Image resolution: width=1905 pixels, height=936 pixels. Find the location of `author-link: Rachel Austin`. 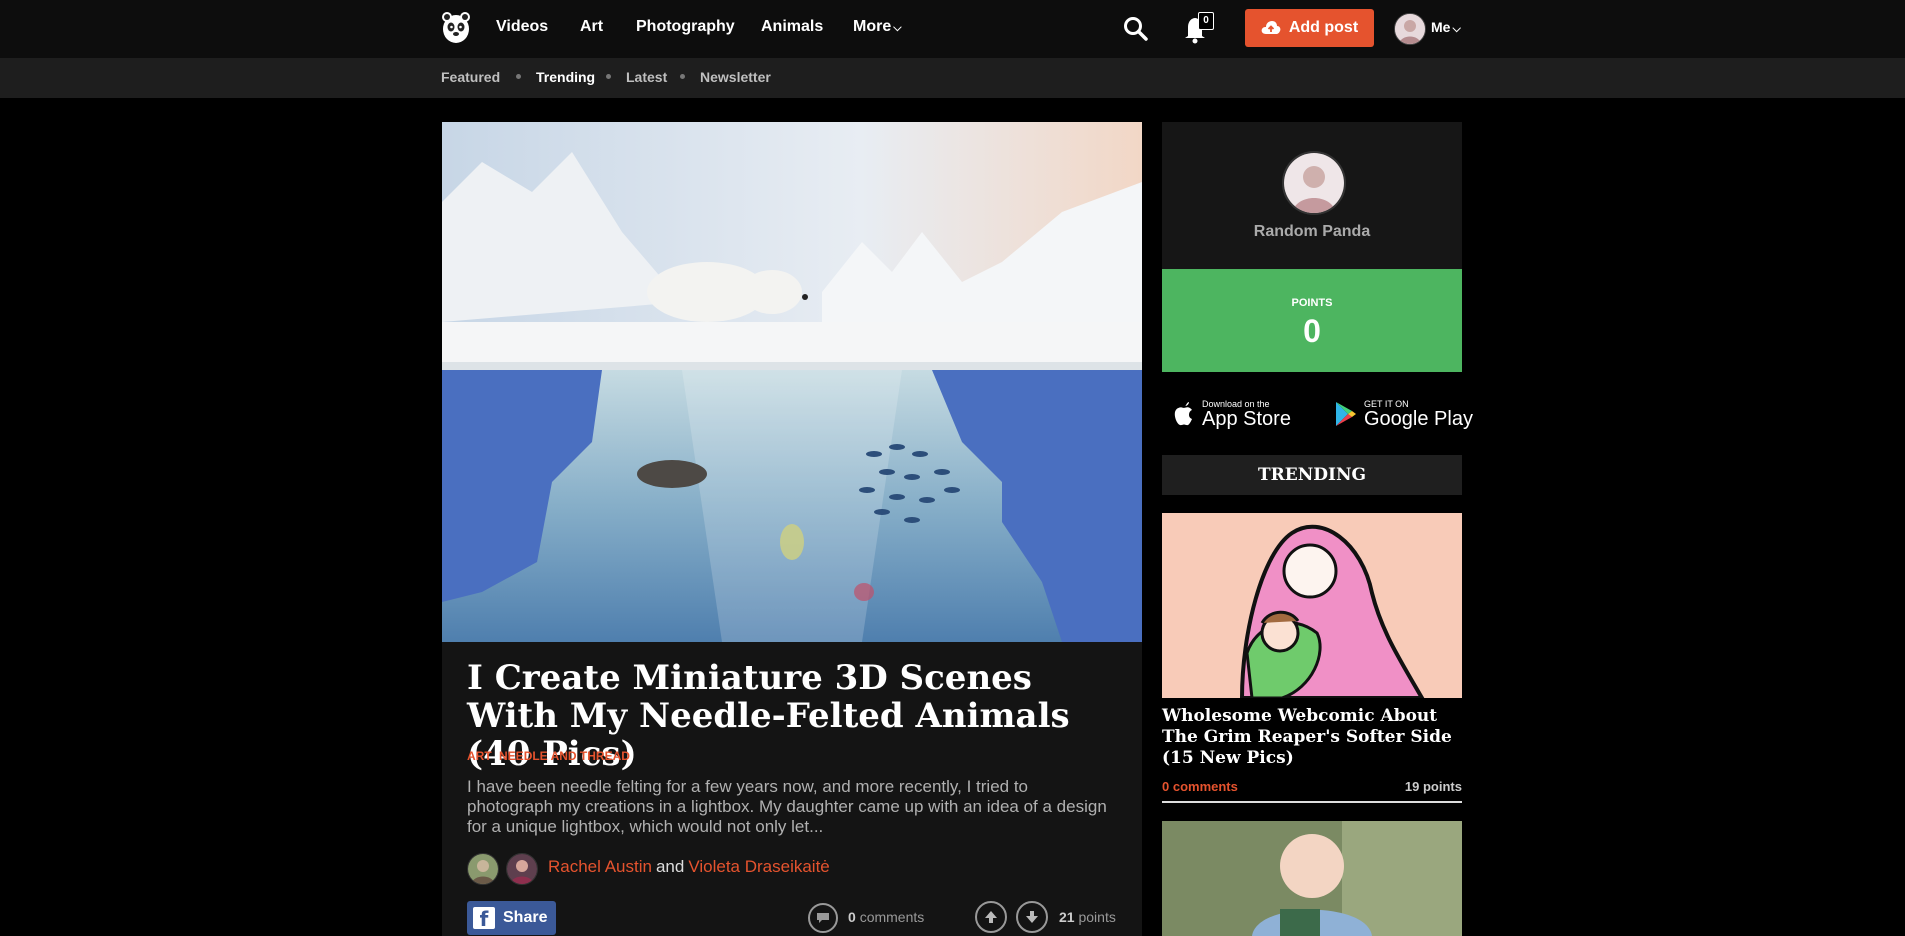

author-link: Rachel Austin is located at coordinates (600, 866).